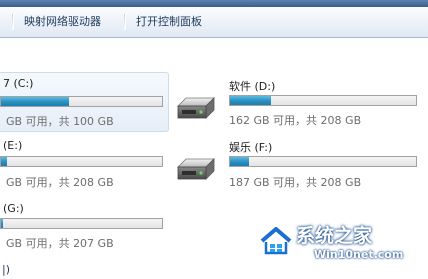 The image size is (428, 279). Describe the element at coordinates (13, 145) in the screenshot. I see `drive-name: (E:)` at that location.